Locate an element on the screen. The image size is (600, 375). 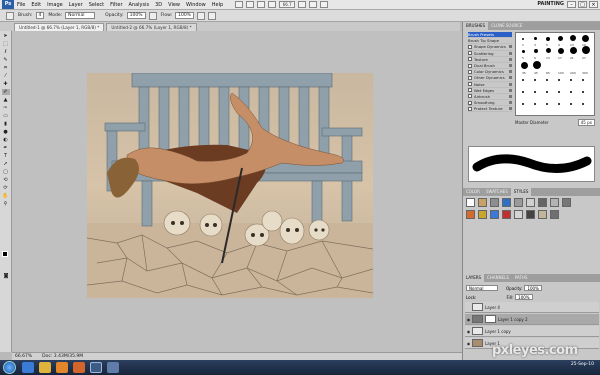
noise-checkbox is located at coordinates (470, 84).